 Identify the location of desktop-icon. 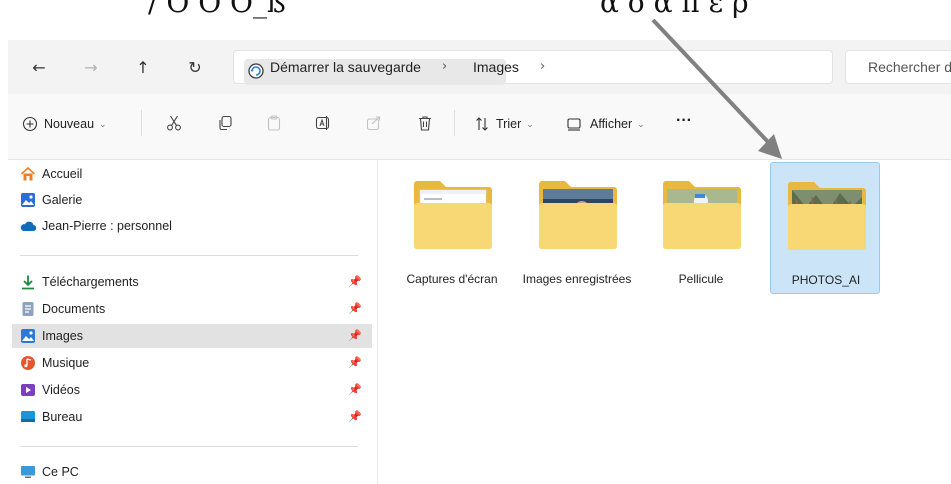
(28, 416).